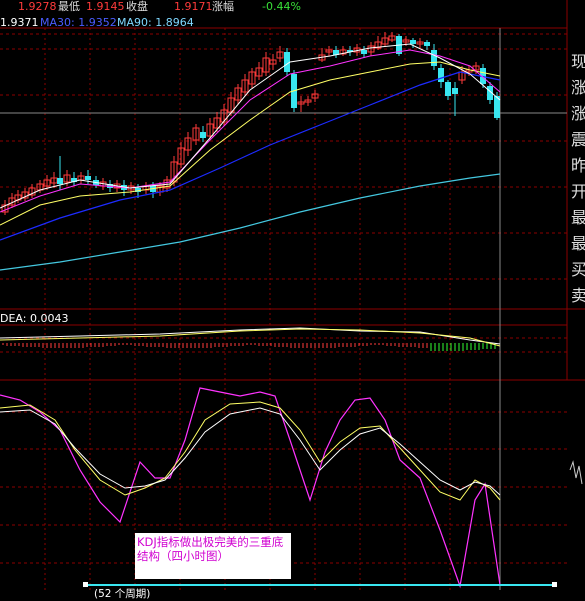  I want to click on sidebar-label-low: 最, so click(578, 243).